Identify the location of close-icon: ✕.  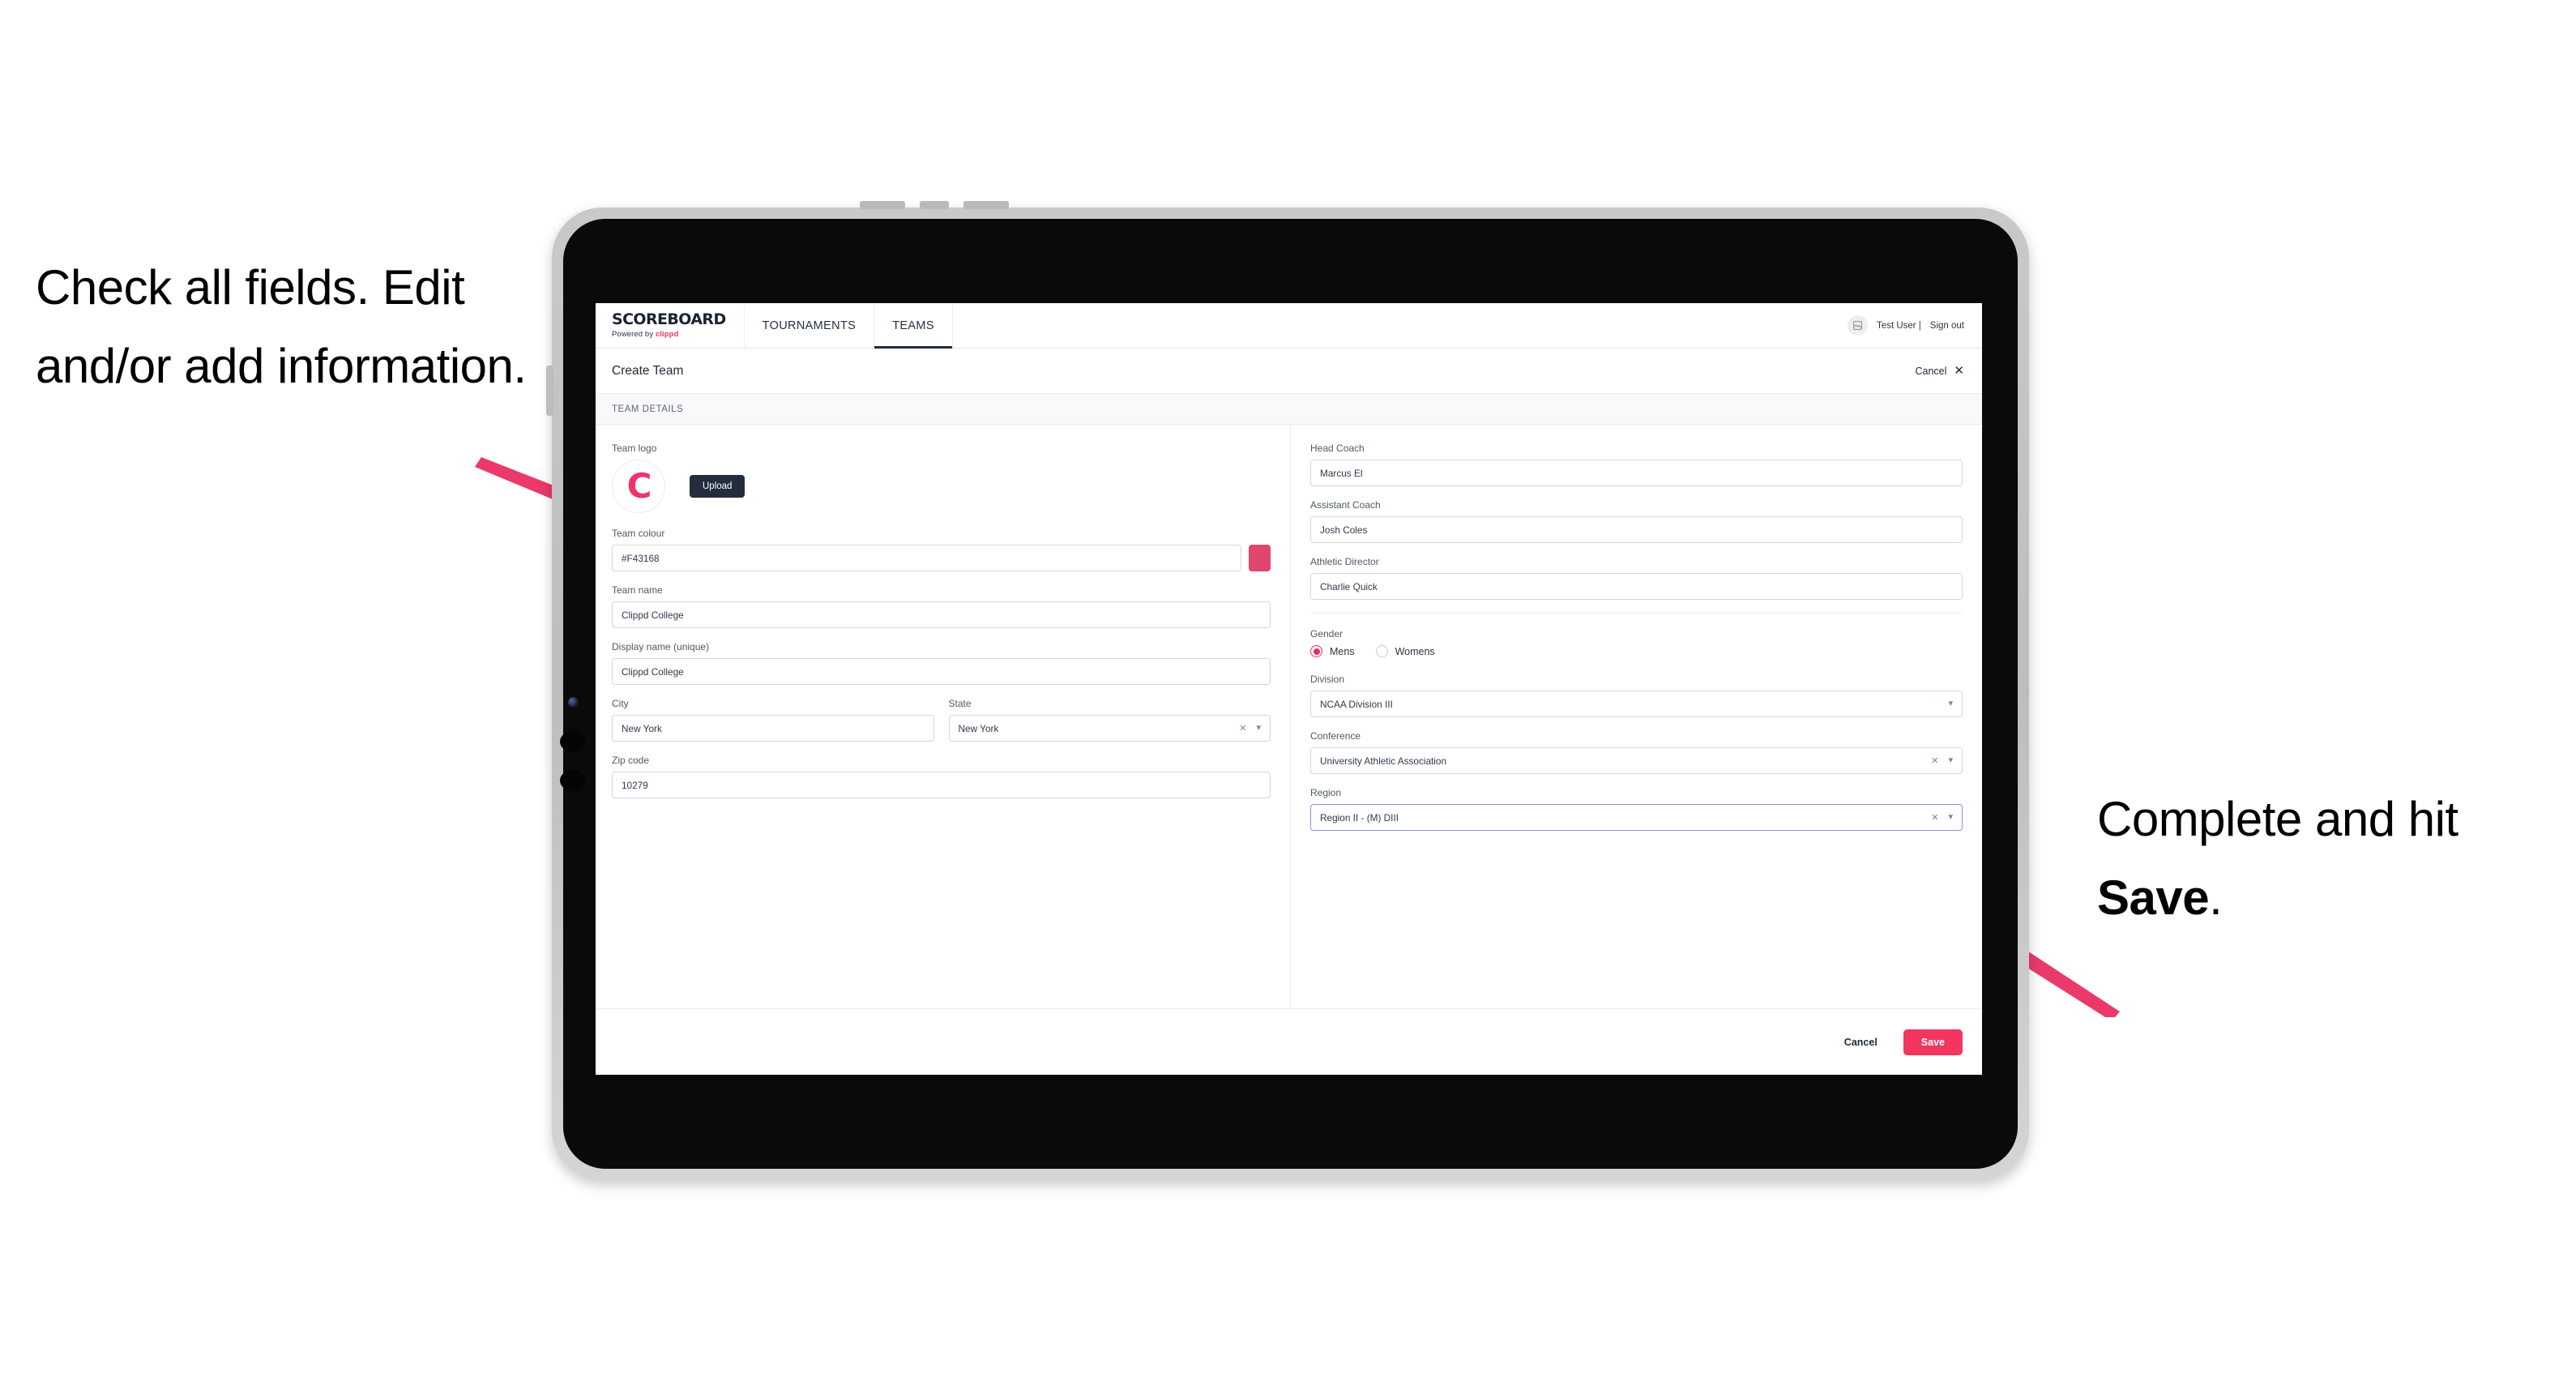
(1959, 371).